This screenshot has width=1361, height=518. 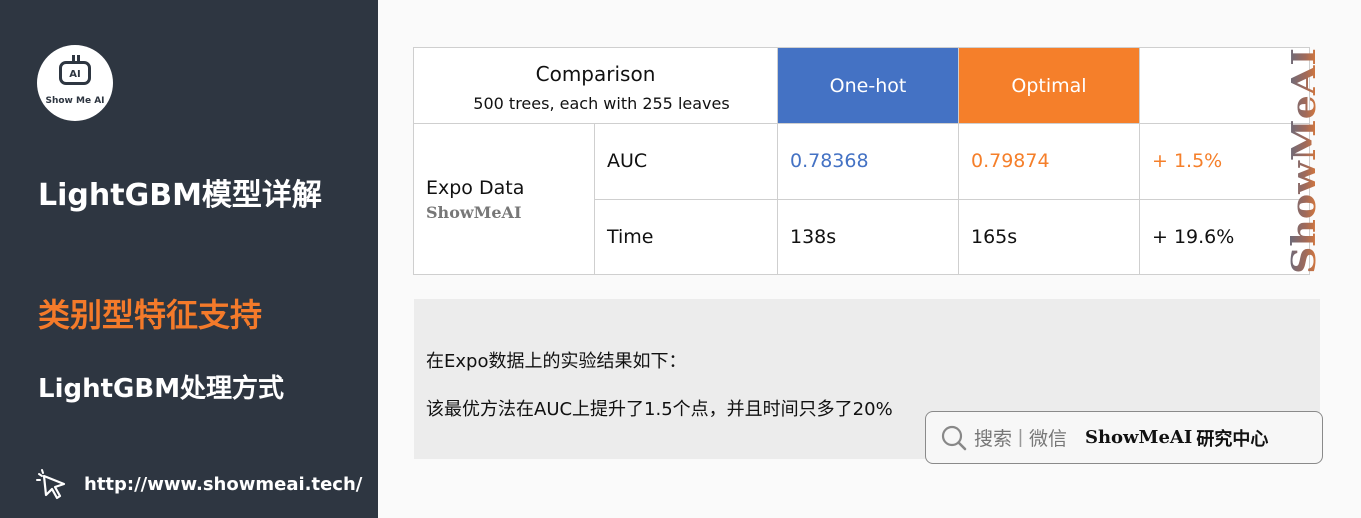 What do you see at coordinates (475, 187) in the screenshot?
I see `dataset-label: Expo Data` at bounding box center [475, 187].